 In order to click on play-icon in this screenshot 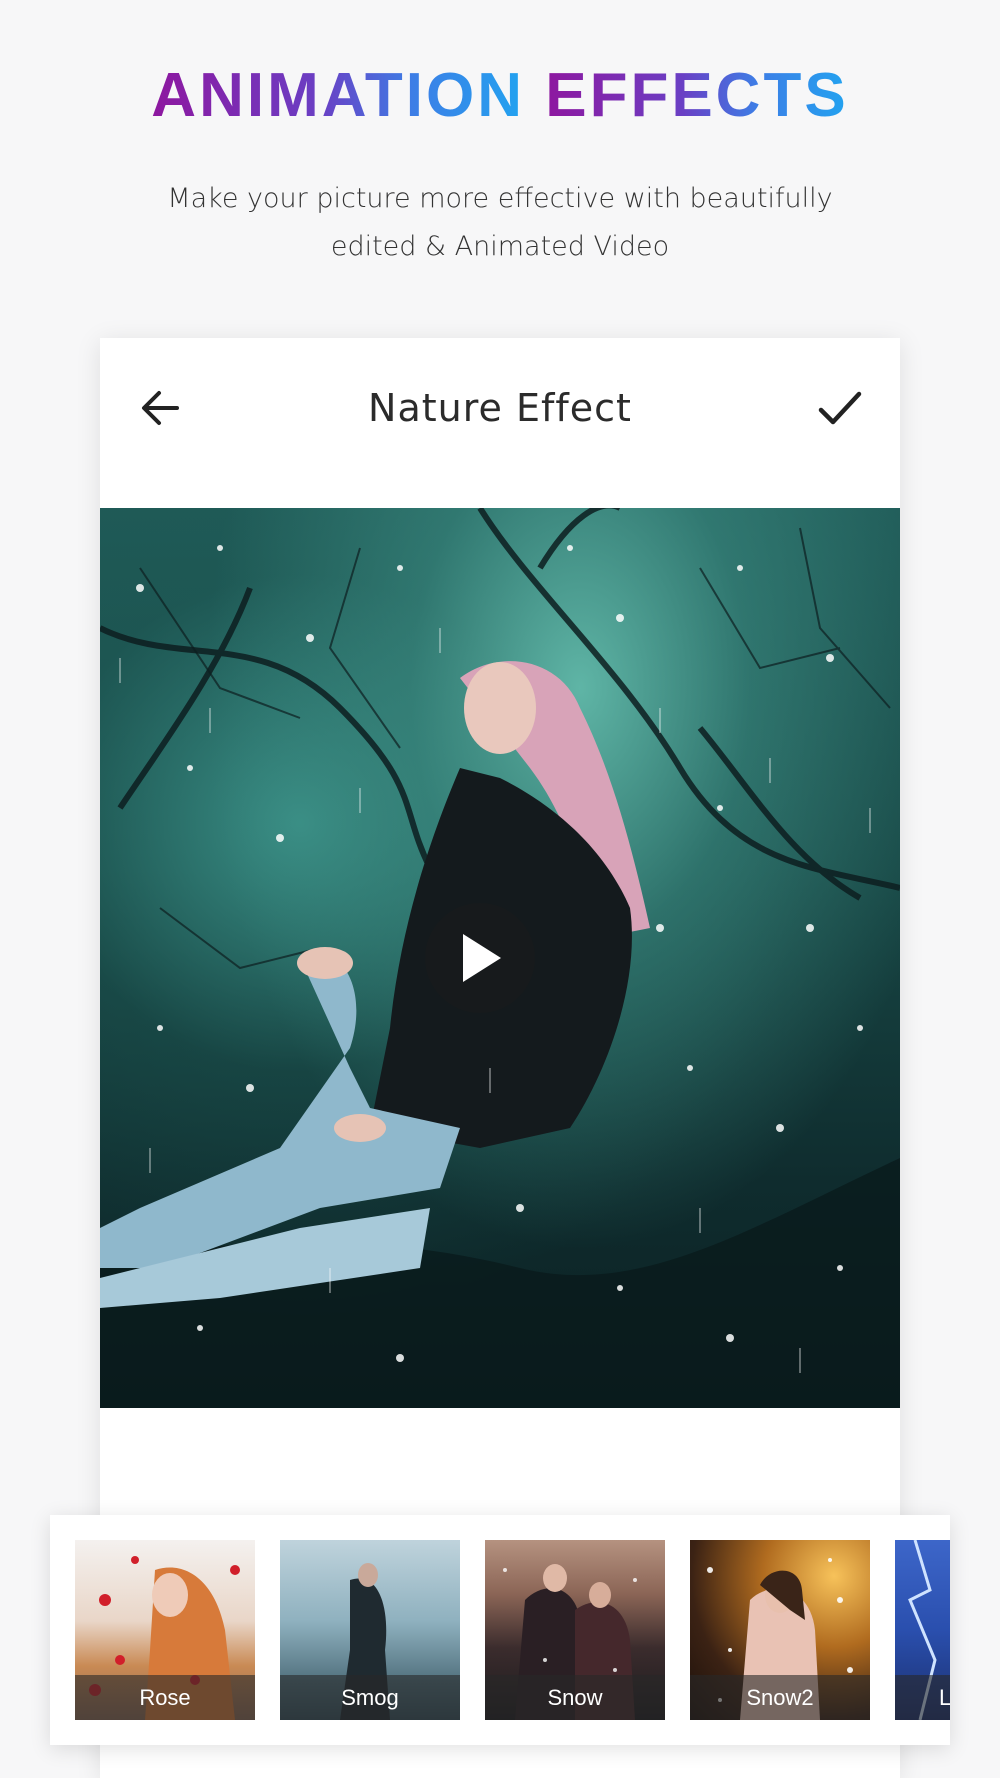, I will do `click(482, 958)`.